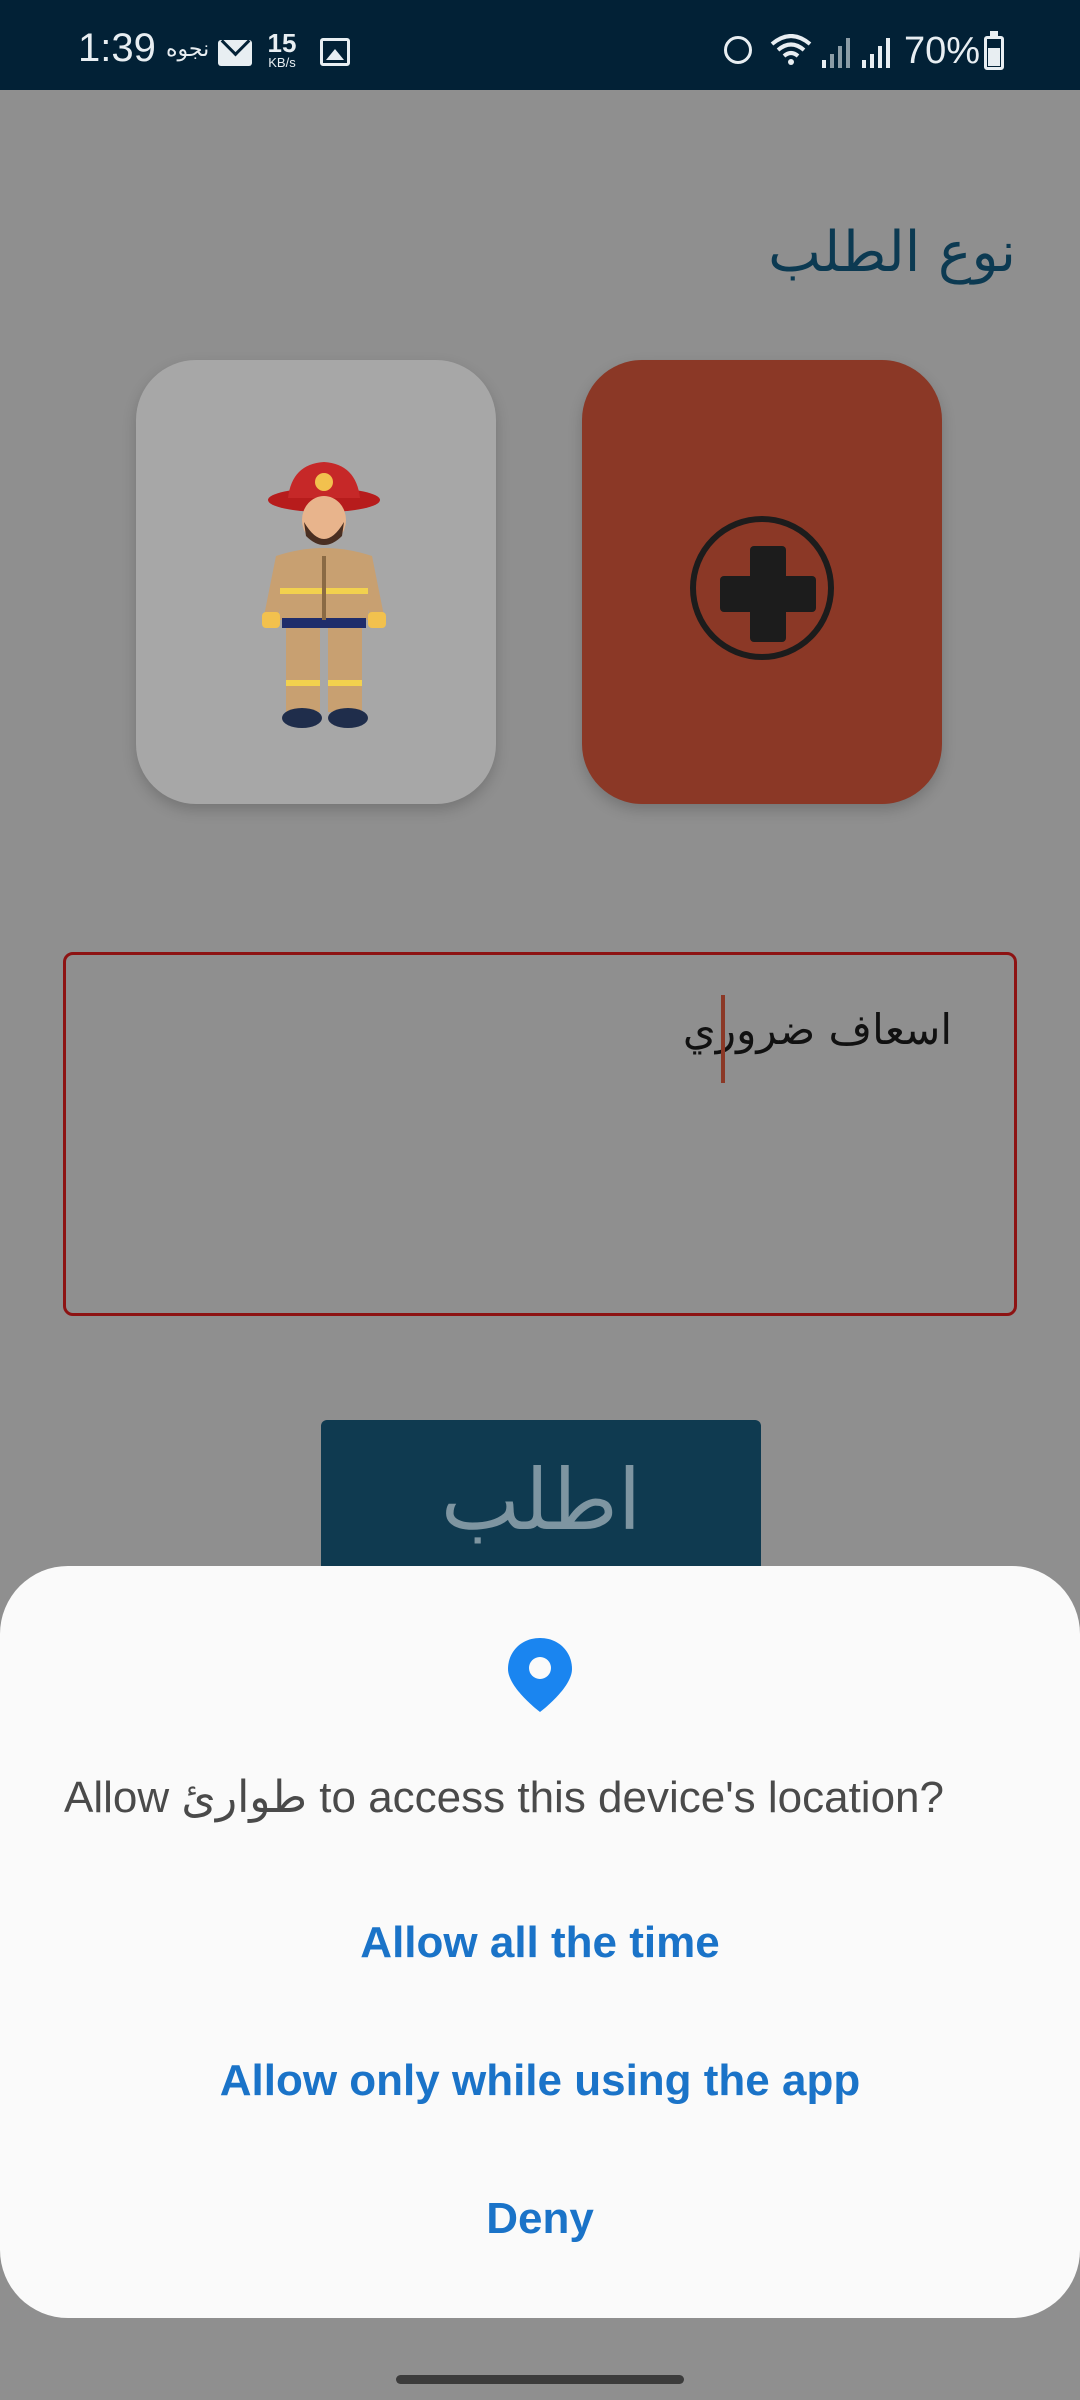 The width and height of the screenshot is (1080, 2400). I want to click on dialog-message-prefix: Allow, so click(123, 1797).